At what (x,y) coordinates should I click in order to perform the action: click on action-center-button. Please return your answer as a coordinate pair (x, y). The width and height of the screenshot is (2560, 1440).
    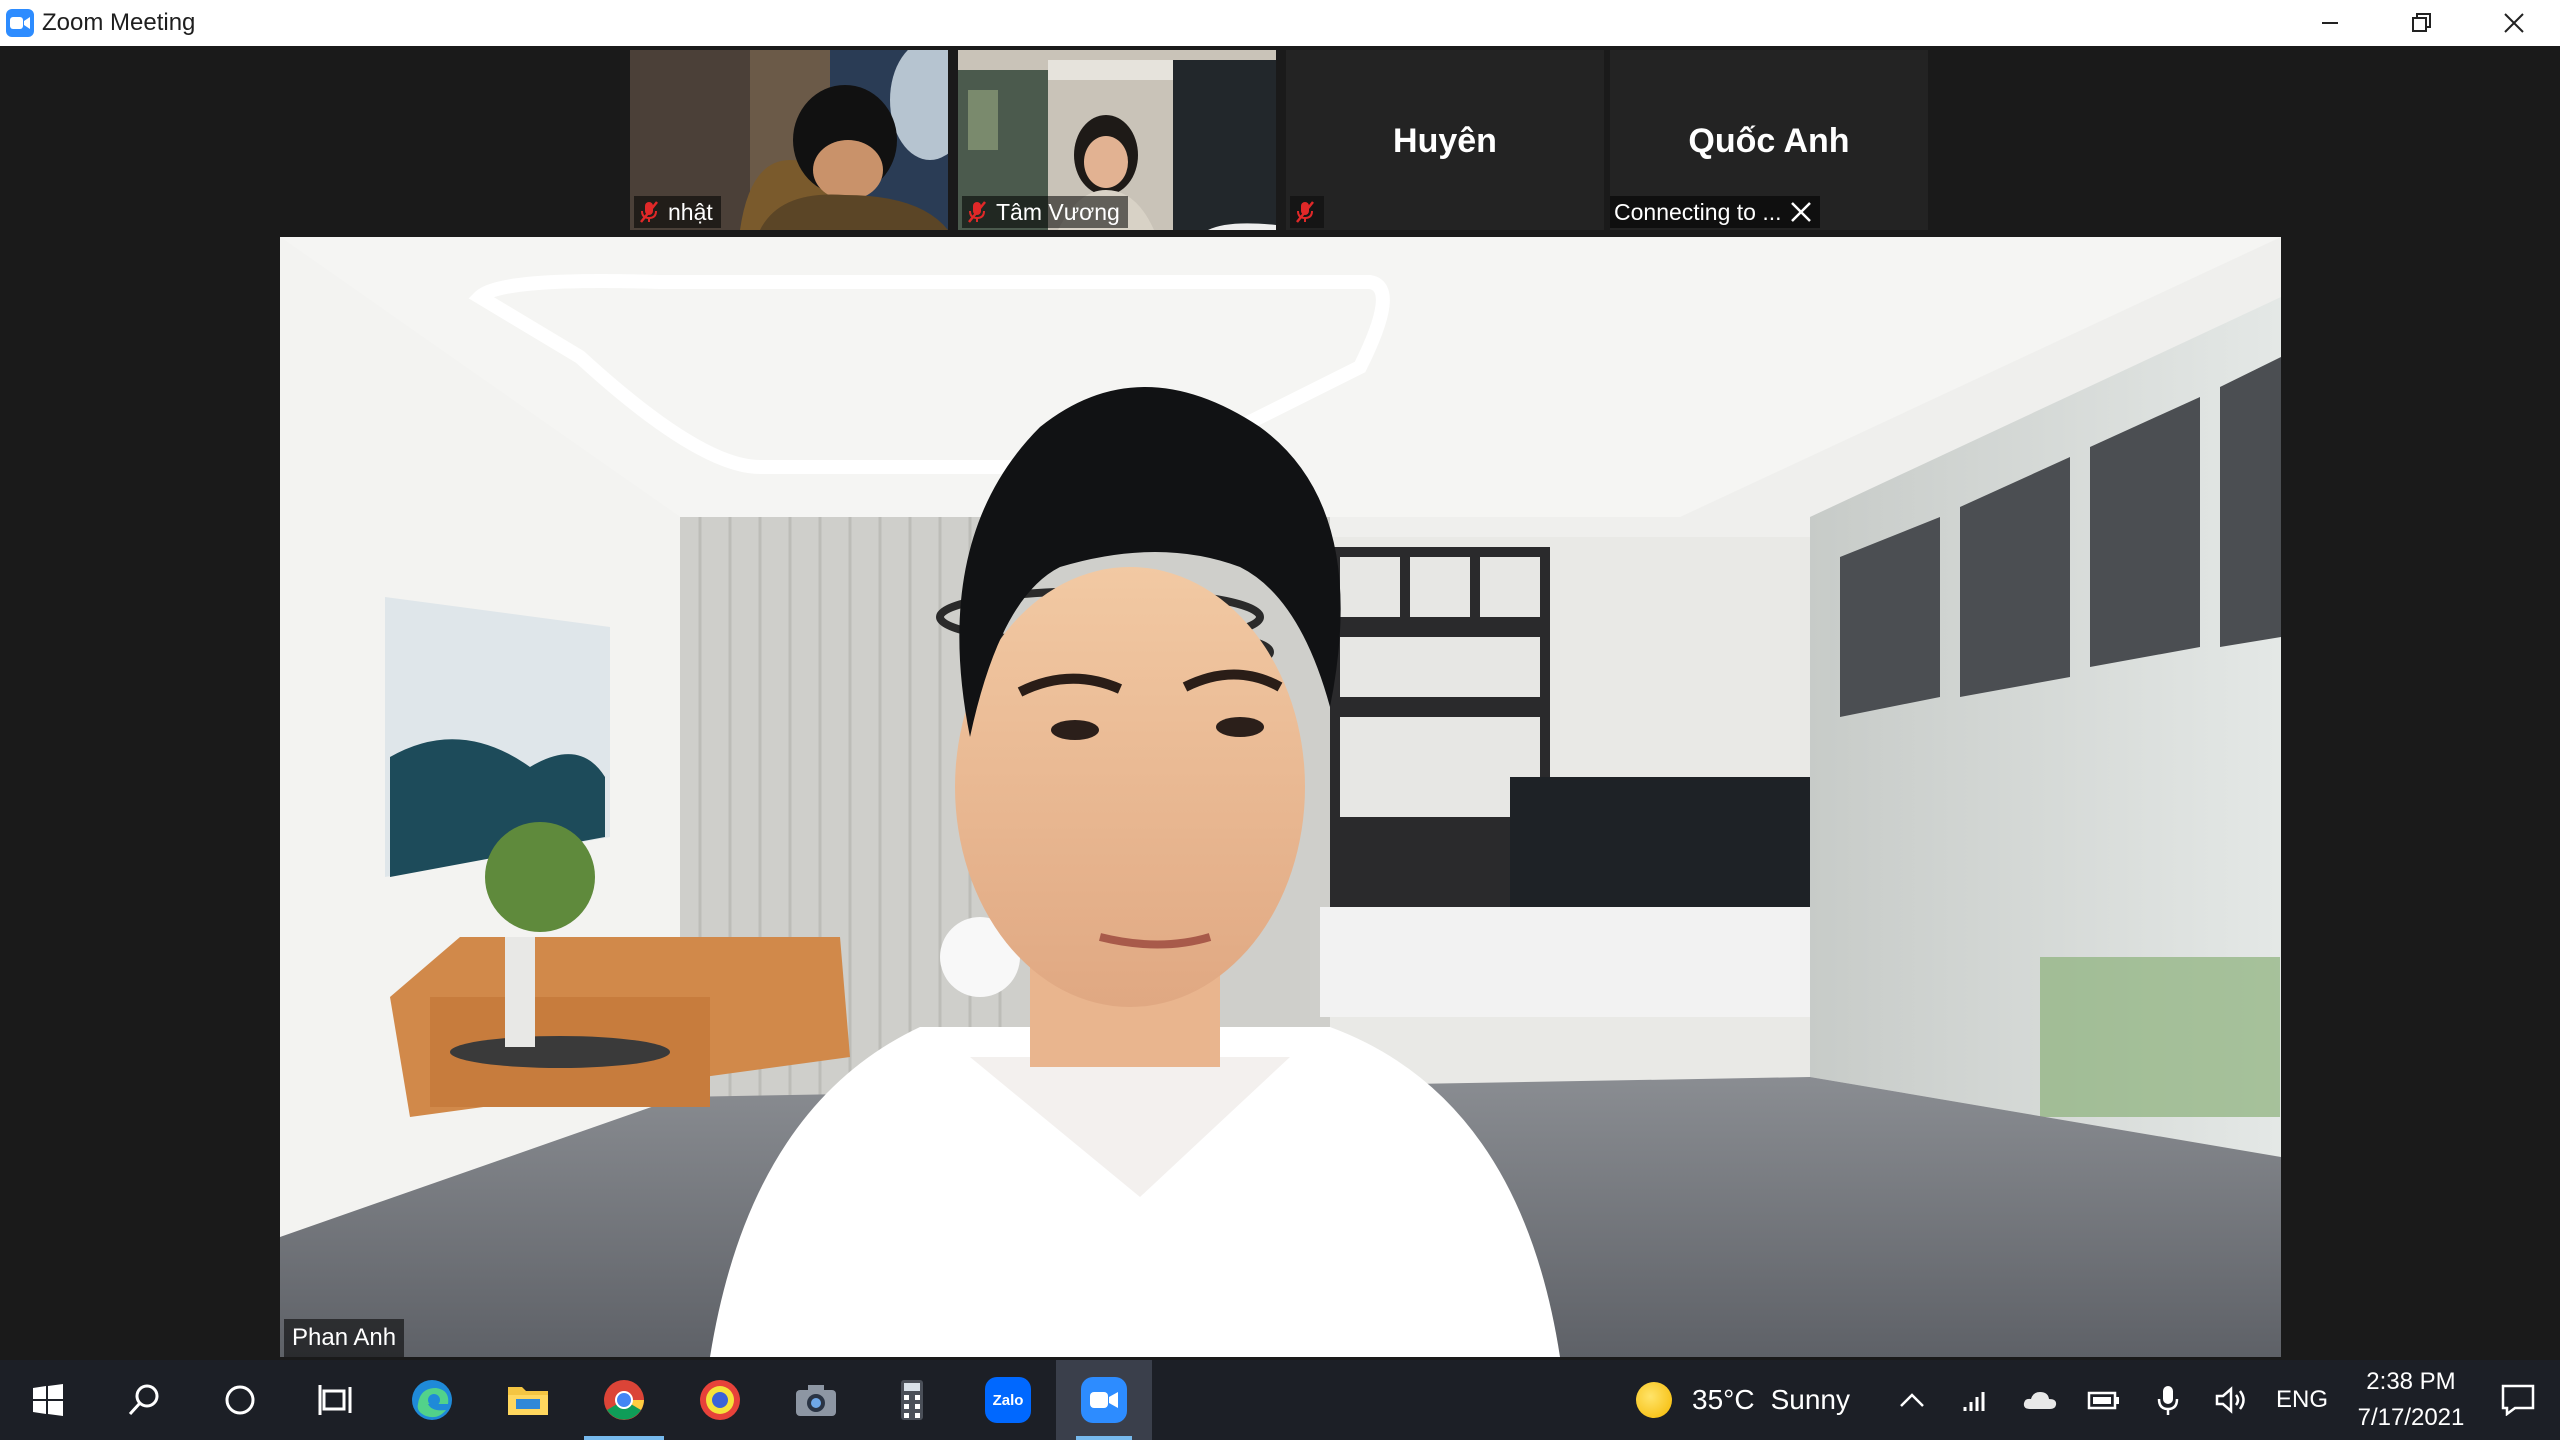
    Looking at the image, I should click on (2518, 1400).